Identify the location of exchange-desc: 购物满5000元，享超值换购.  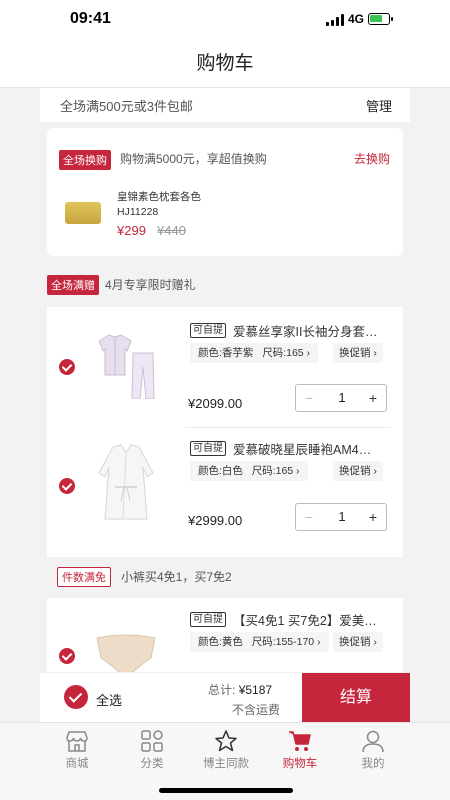
(193, 159).